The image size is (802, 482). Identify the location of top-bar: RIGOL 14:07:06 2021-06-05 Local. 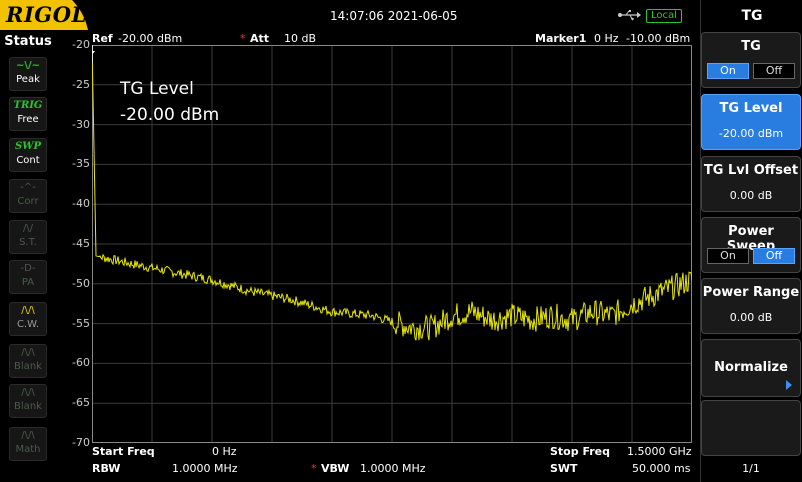
(350, 16).